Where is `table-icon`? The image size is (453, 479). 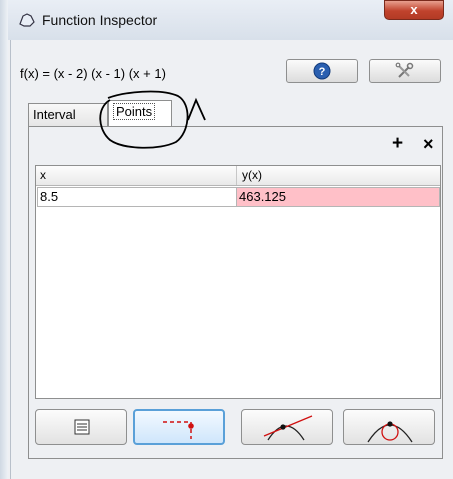 table-icon is located at coordinates (82, 427).